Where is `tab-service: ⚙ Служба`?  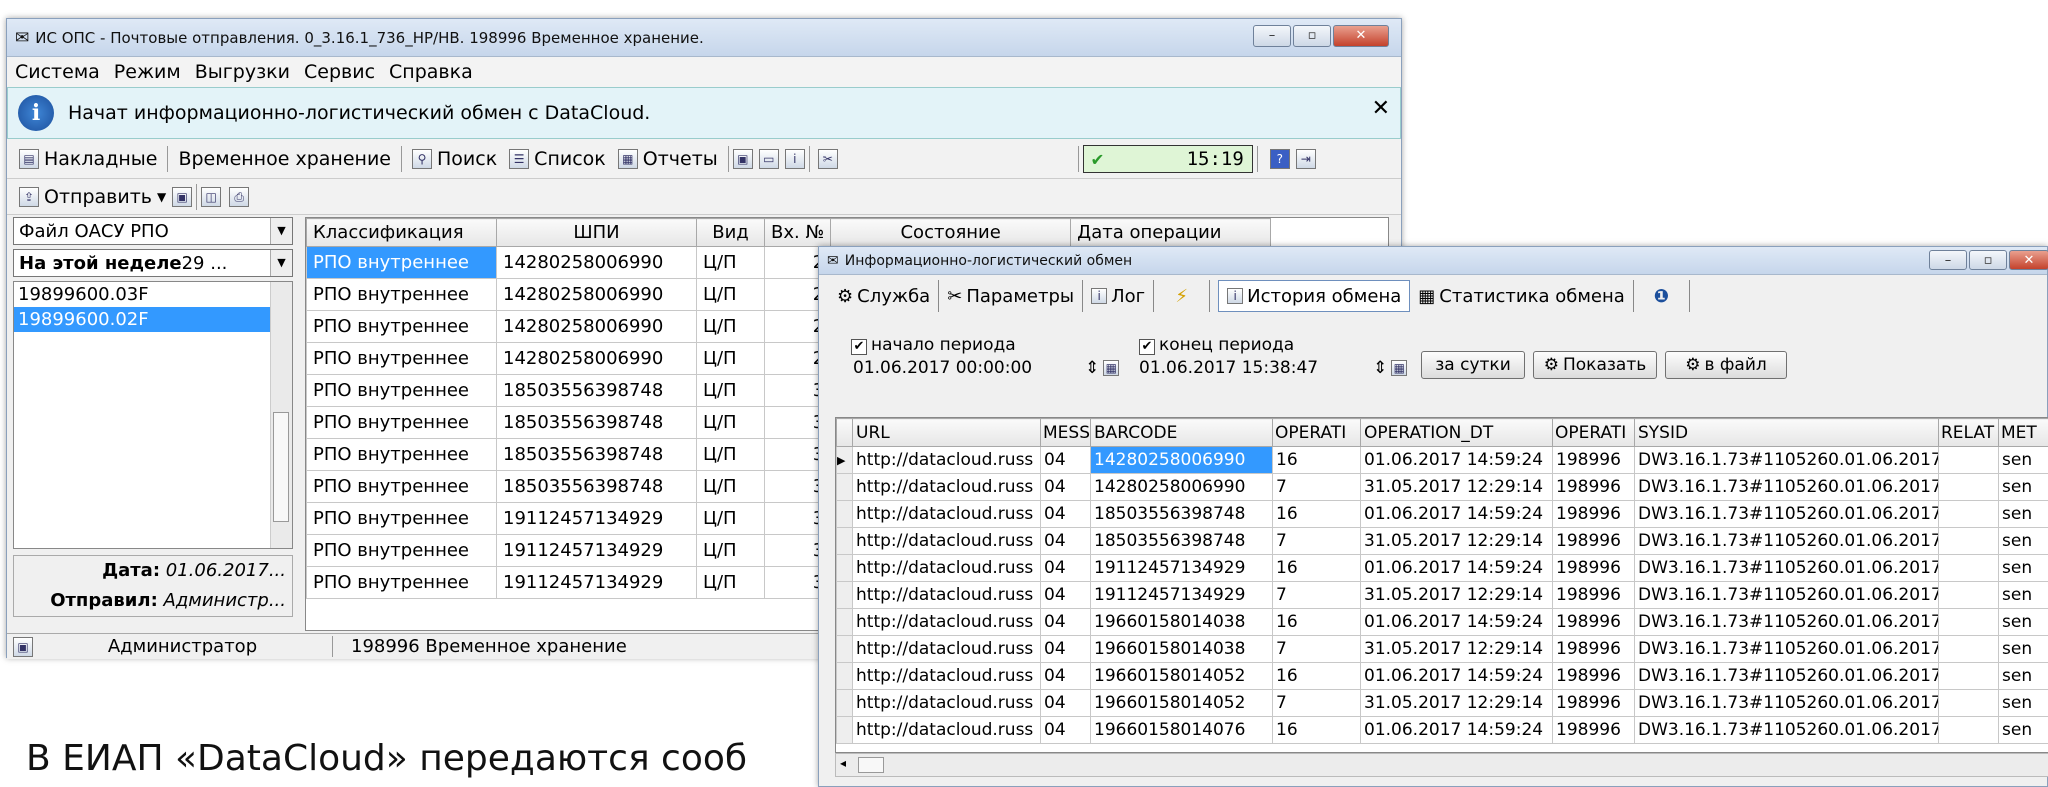 tab-service: ⚙ Служба is located at coordinates (884, 296).